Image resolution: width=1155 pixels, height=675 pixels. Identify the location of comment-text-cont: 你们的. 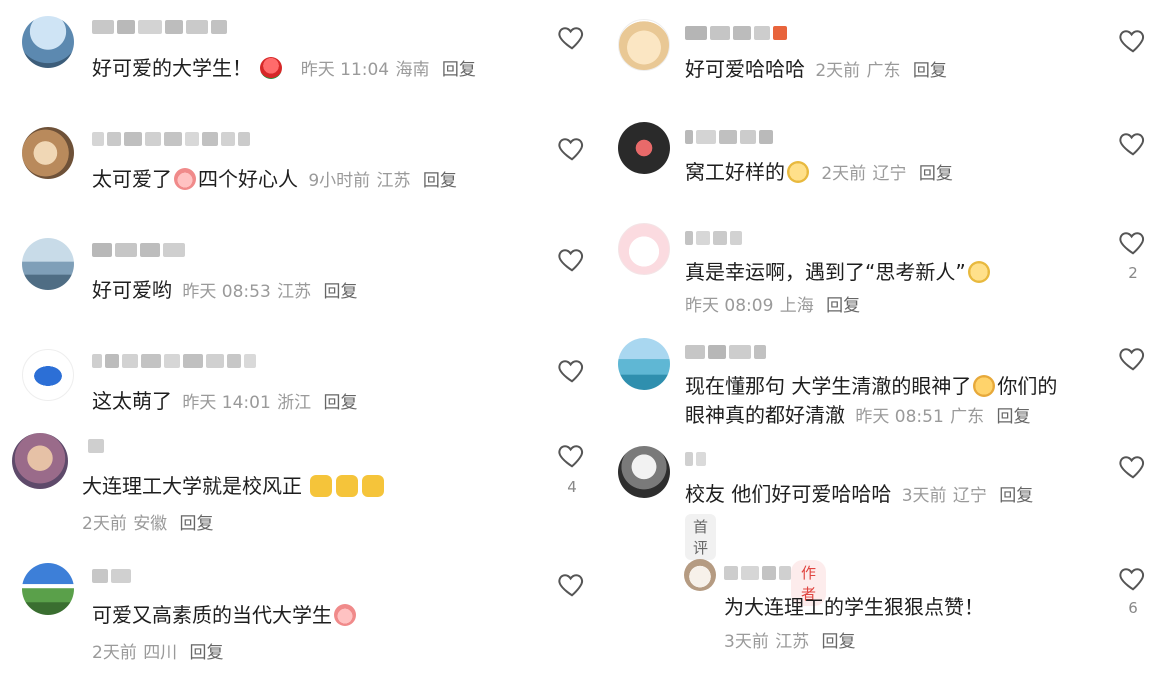
(1027, 386).